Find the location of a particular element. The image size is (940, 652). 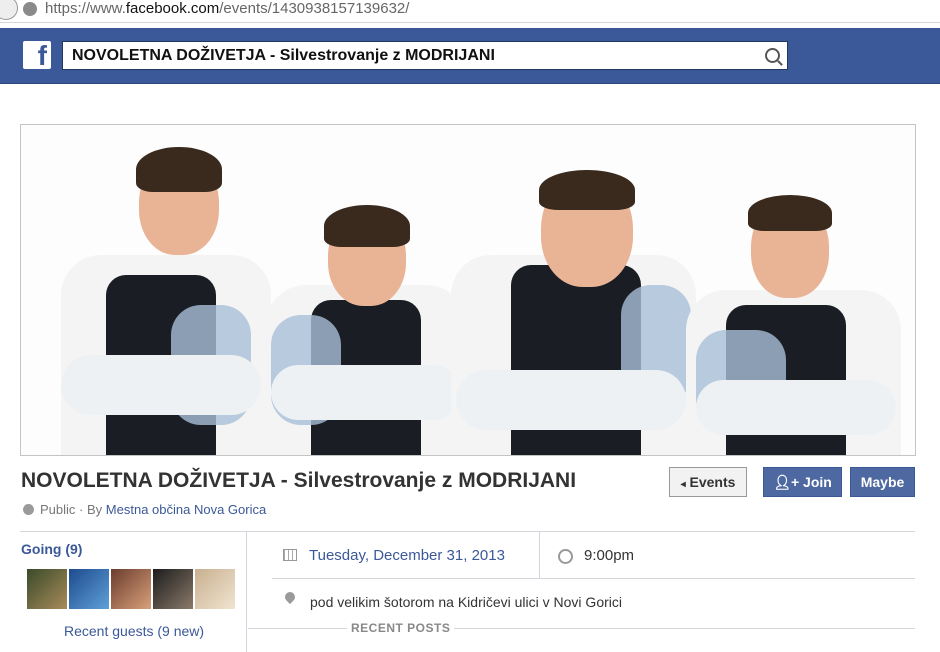

back-button is located at coordinates (9, 10).